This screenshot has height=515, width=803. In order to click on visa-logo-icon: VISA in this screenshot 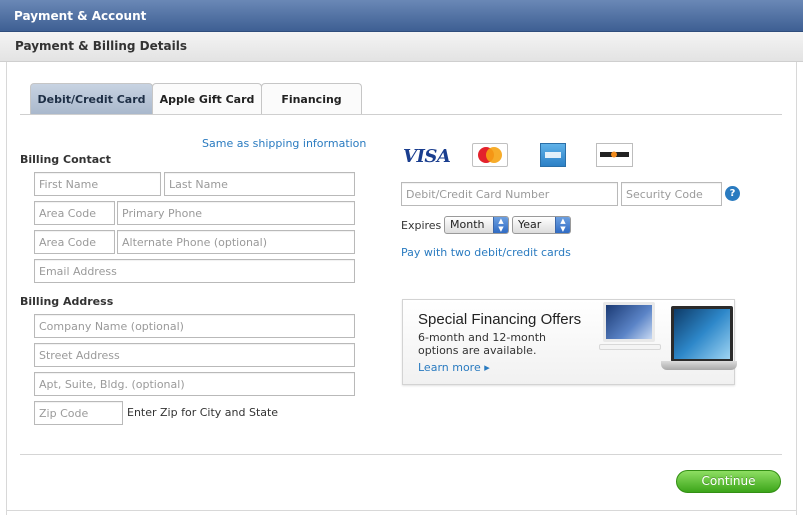, I will do `click(427, 156)`.